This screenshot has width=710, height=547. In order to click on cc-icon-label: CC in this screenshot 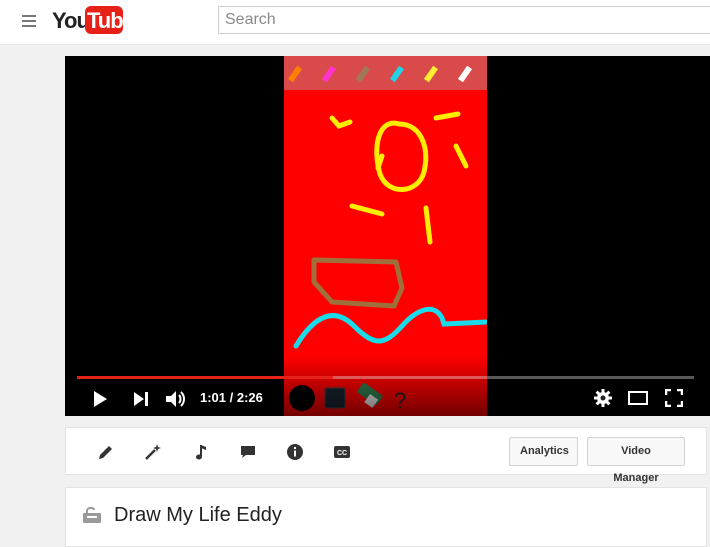, I will do `click(342, 453)`.